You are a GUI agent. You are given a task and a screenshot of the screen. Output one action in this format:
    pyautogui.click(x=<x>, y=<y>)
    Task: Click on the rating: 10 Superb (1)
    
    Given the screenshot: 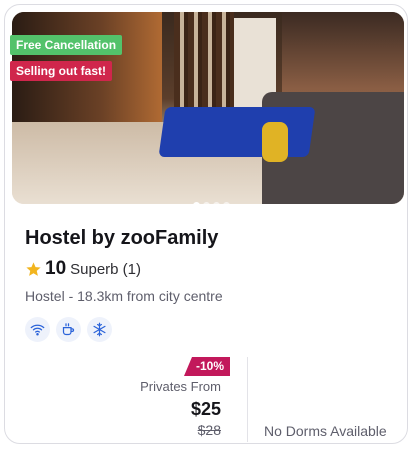 What is the action you would take?
    pyautogui.click(x=83, y=269)
    